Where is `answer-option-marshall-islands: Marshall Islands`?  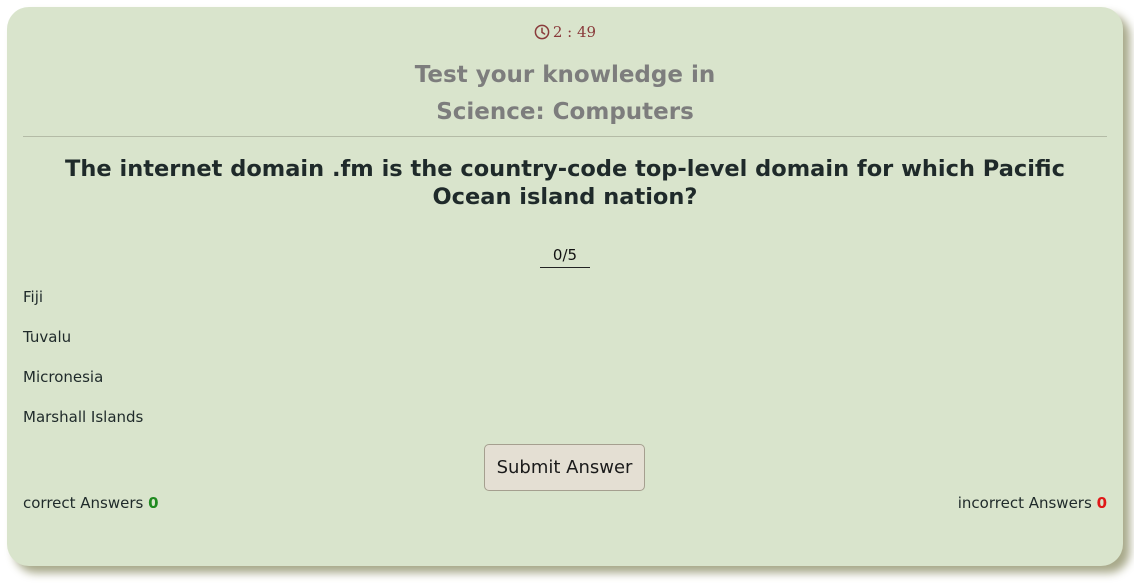
answer-option-marshall-islands: Marshall Islands is located at coordinates (83, 417).